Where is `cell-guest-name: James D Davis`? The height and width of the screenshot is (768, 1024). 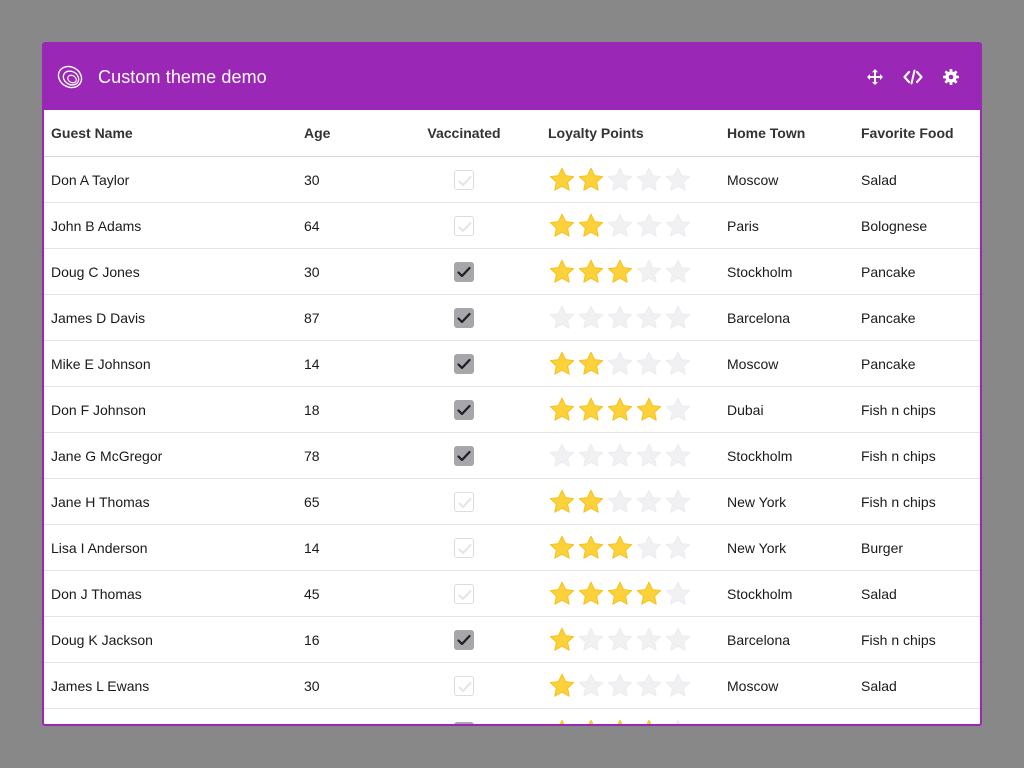 cell-guest-name: James D Davis is located at coordinates (170, 317).